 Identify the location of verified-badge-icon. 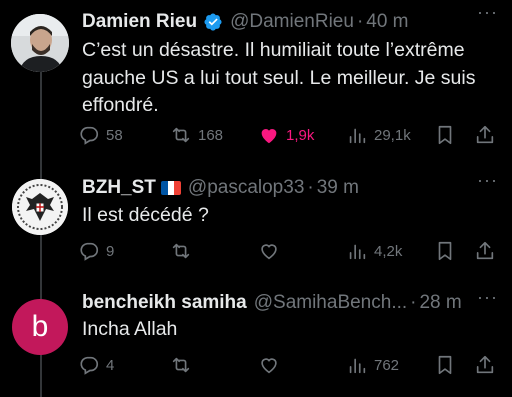
(213, 22).